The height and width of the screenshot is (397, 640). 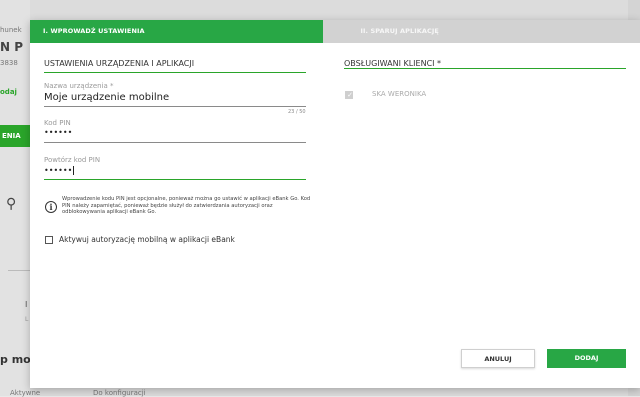 I want to click on step-pair-app: II. SPARUJ APLIKACJĘ, so click(x=481, y=31).